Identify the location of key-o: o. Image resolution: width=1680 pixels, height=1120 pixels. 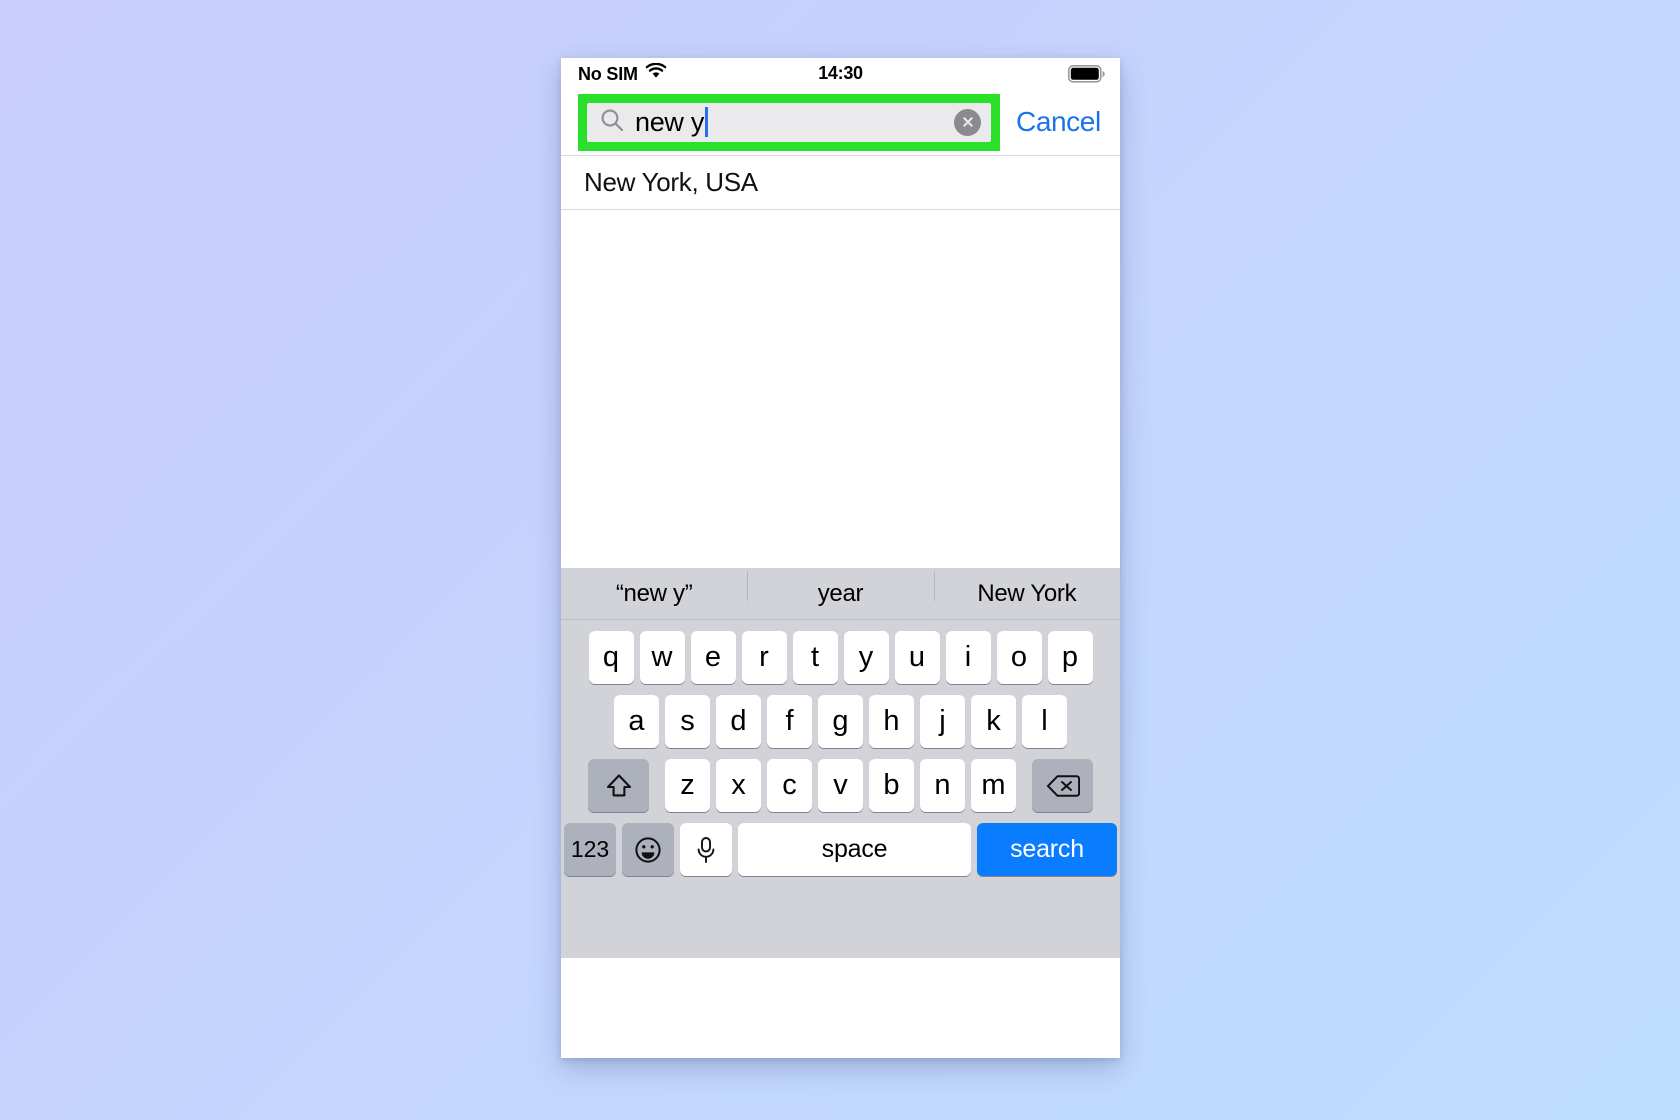
(1019, 657).